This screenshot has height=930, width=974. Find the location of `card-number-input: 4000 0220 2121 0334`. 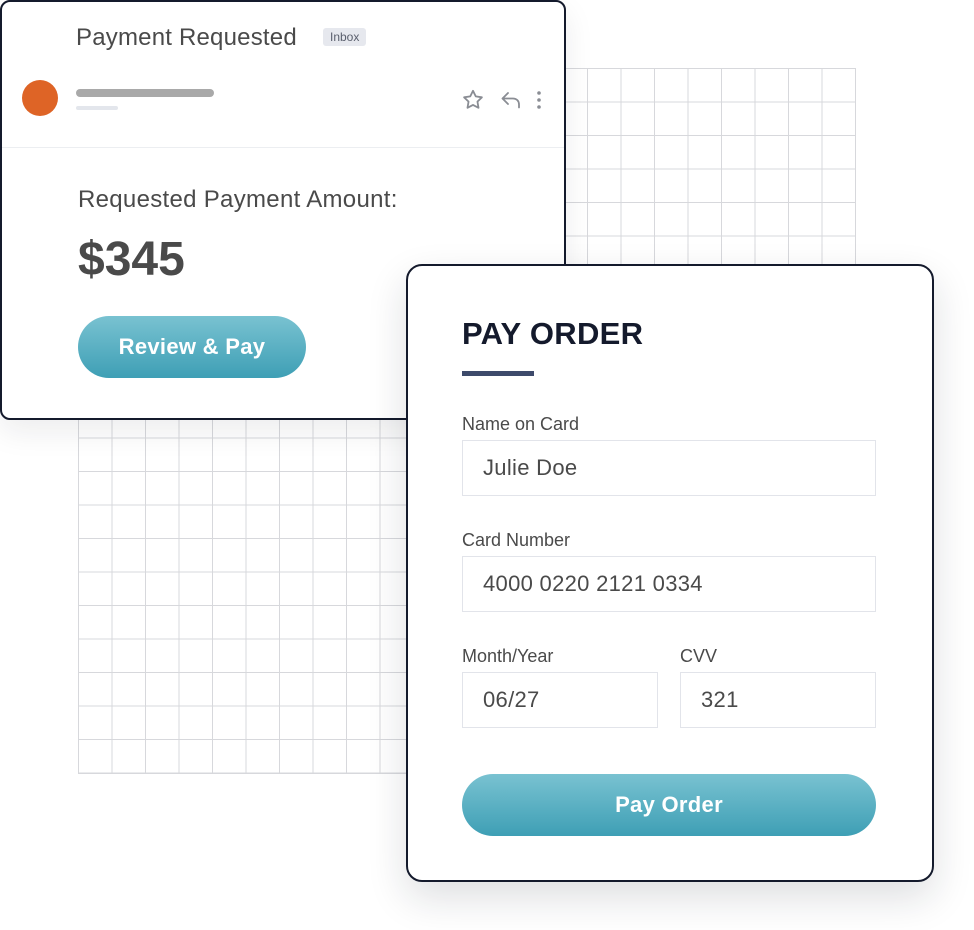

card-number-input: 4000 0220 2121 0334 is located at coordinates (669, 584).